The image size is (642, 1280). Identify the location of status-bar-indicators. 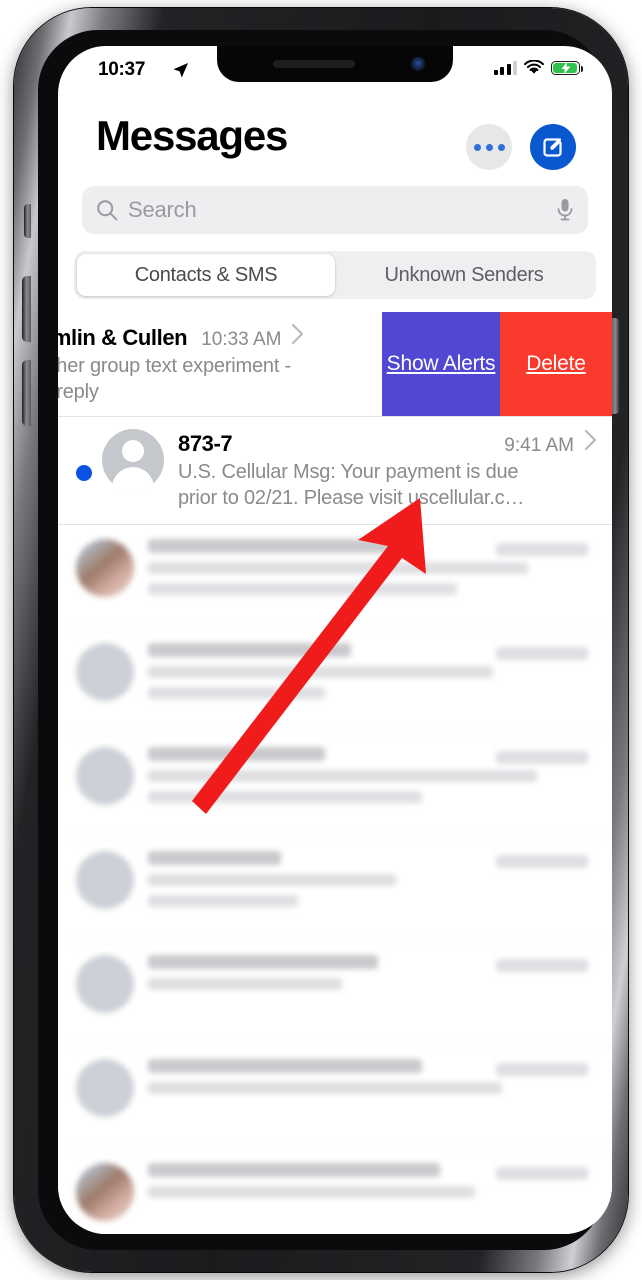
(538, 67).